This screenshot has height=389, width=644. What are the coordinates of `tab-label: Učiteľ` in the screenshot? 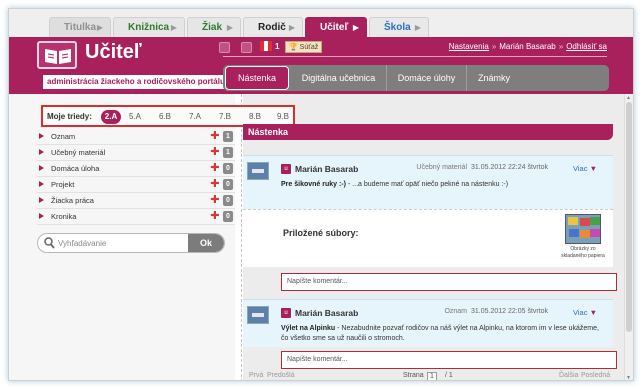 It's located at (334, 27).